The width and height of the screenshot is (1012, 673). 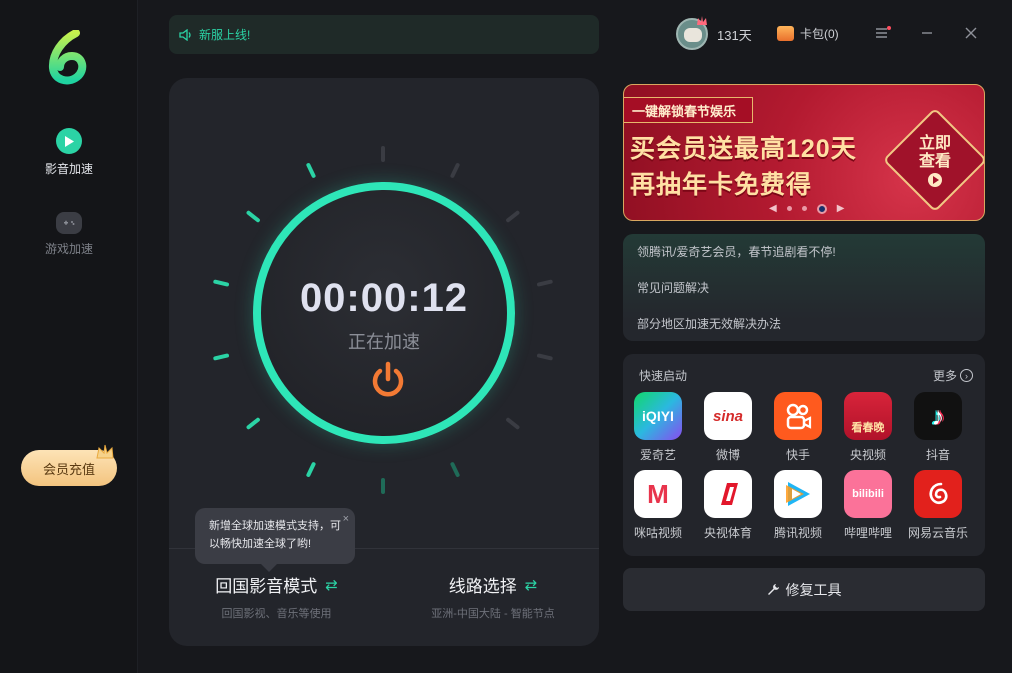 I want to click on link-item-faq: 常见问题解决, so click(x=804, y=298).